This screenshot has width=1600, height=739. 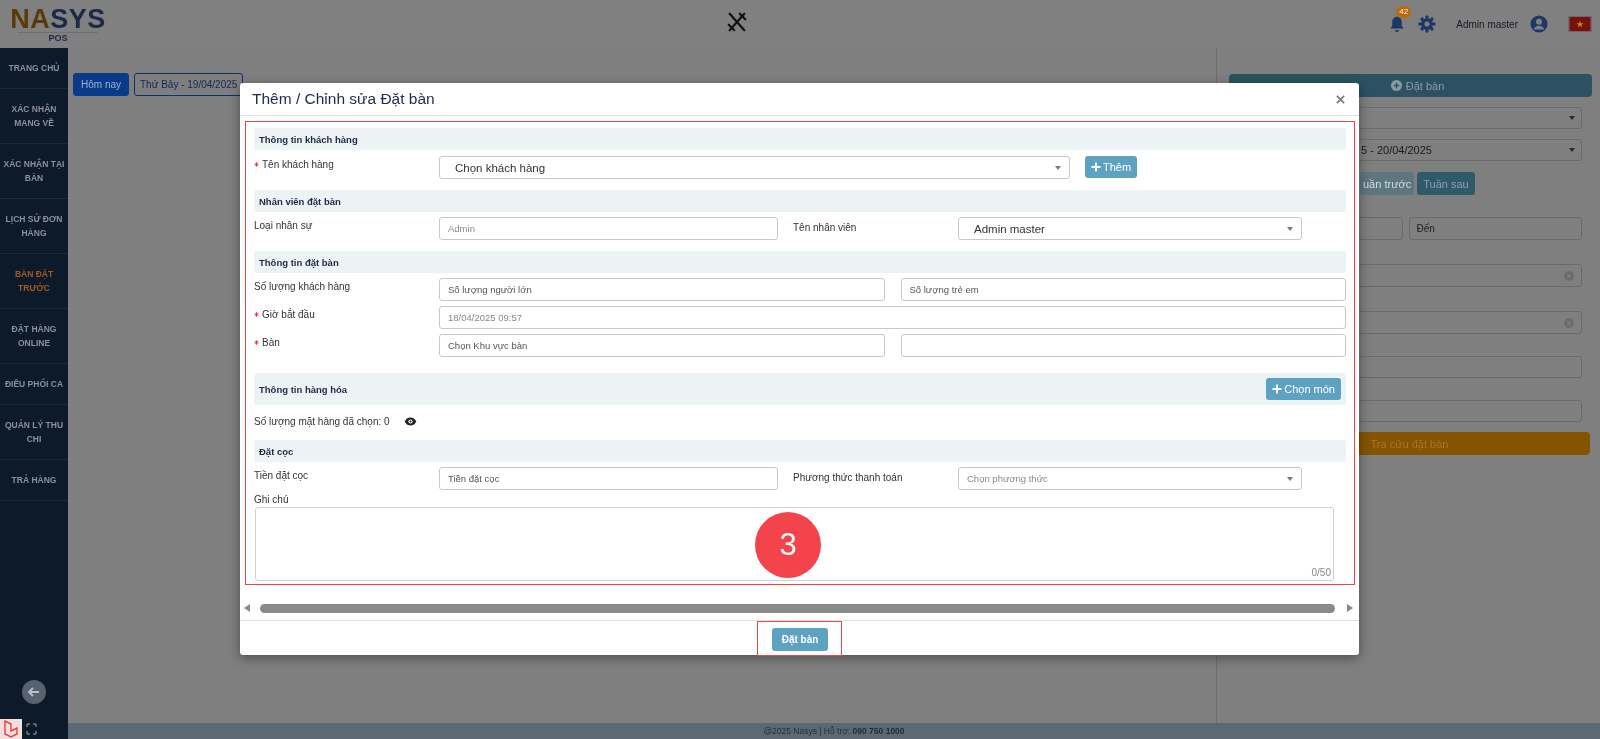 I want to click on add-customer-button: Thêm, so click(x=1111, y=167).